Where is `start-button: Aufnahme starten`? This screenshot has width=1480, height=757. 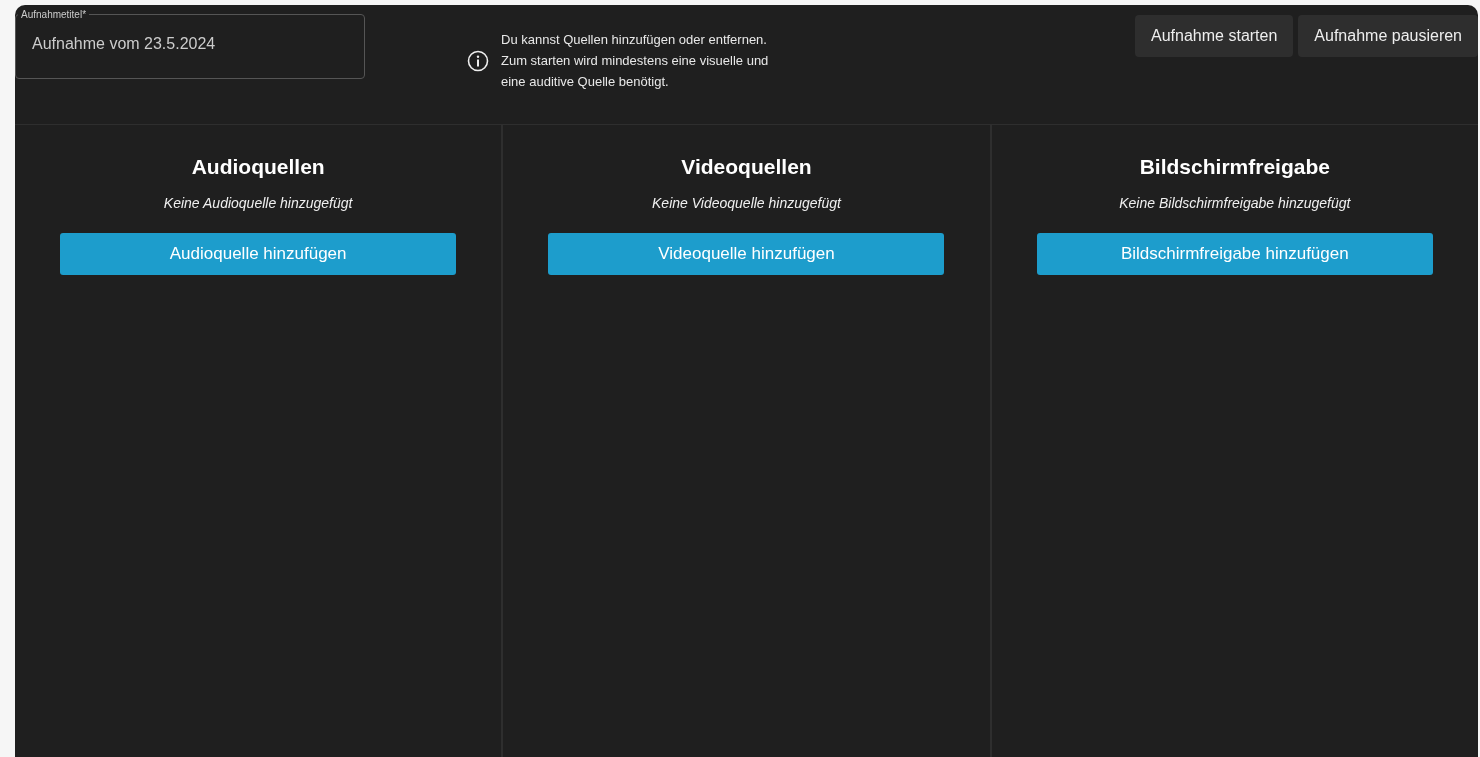
start-button: Aufnahme starten is located at coordinates (1214, 36).